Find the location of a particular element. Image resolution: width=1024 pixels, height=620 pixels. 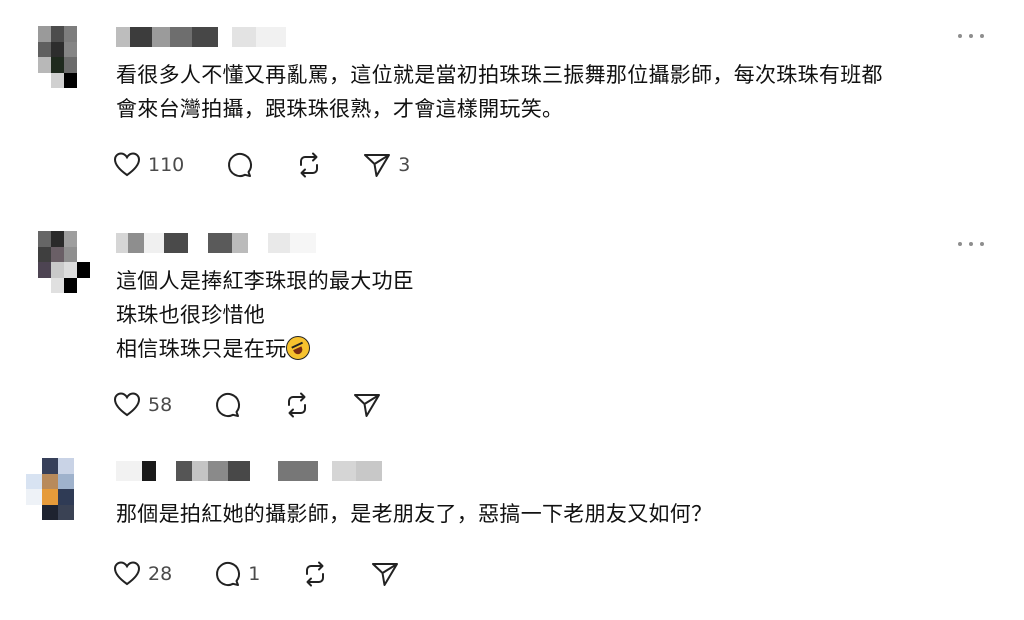

share-button: 3 is located at coordinates (386, 165).